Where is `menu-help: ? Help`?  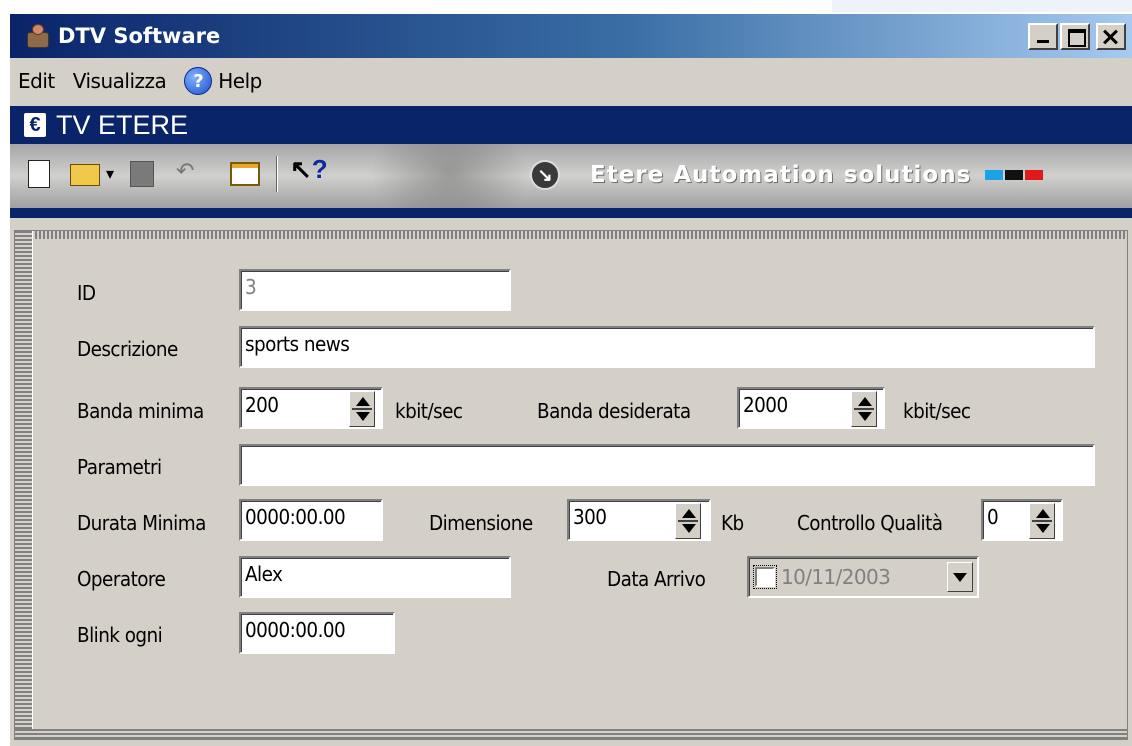 menu-help: ? Help is located at coordinates (223, 81).